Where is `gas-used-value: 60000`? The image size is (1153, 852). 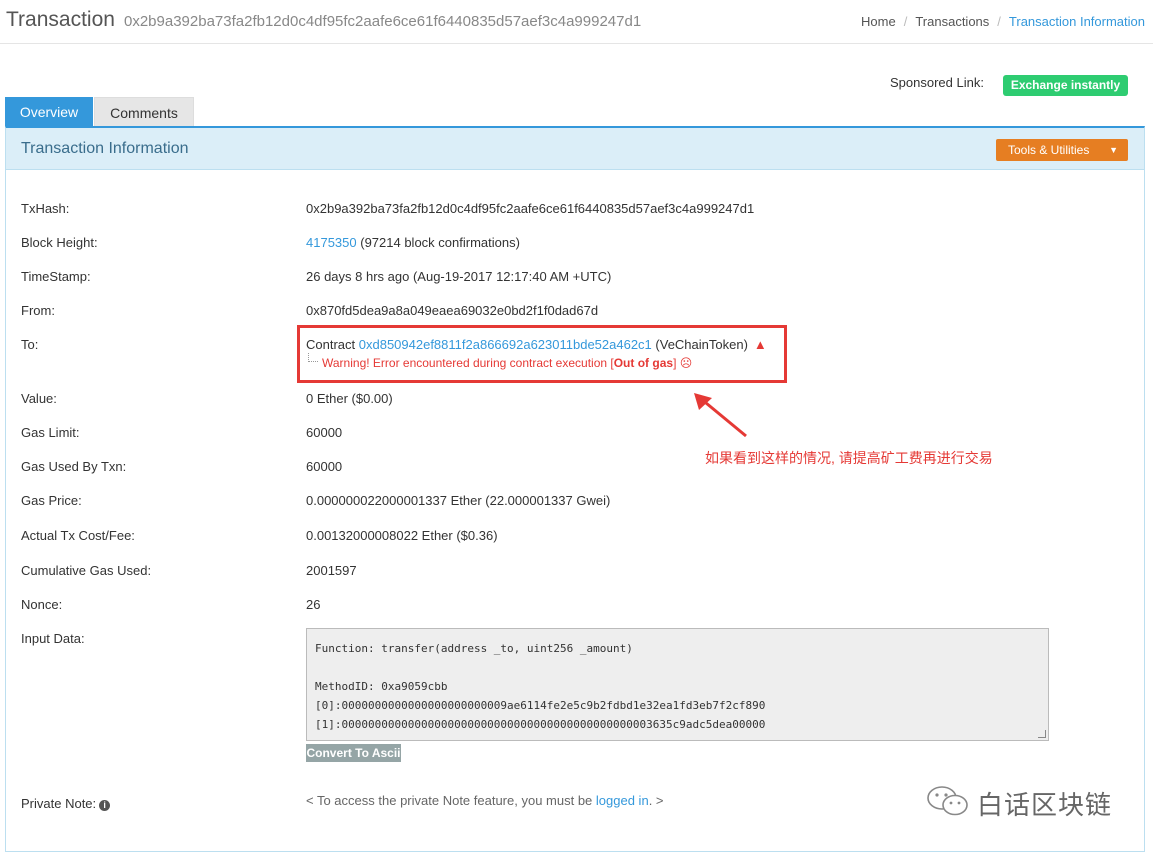
gas-used-value: 60000 is located at coordinates (324, 466).